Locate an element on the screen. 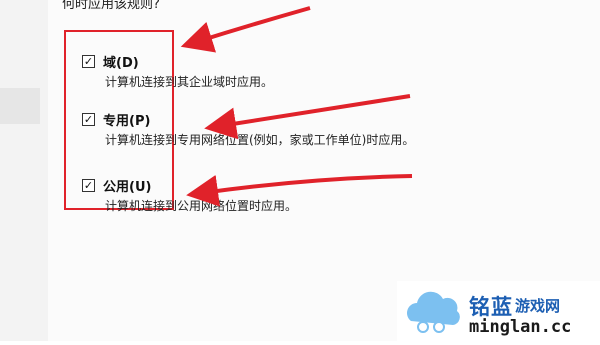 The width and height of the screenshot is (600, 345). watermark-url: minglan.cc is located at coordinates (520, 327).